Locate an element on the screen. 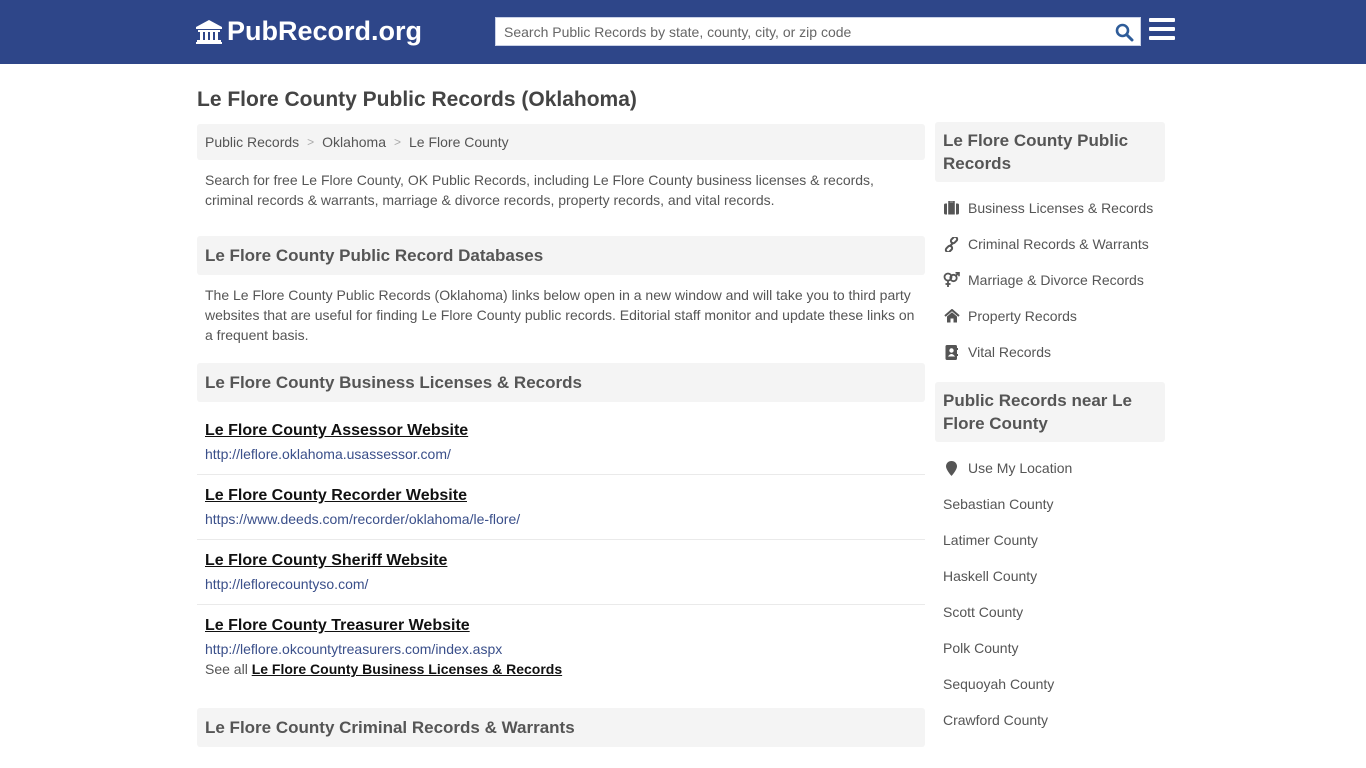 This screenshot has height=768, width=1366. site-logo: PubRecord.org is located at coordinates (308, 31).